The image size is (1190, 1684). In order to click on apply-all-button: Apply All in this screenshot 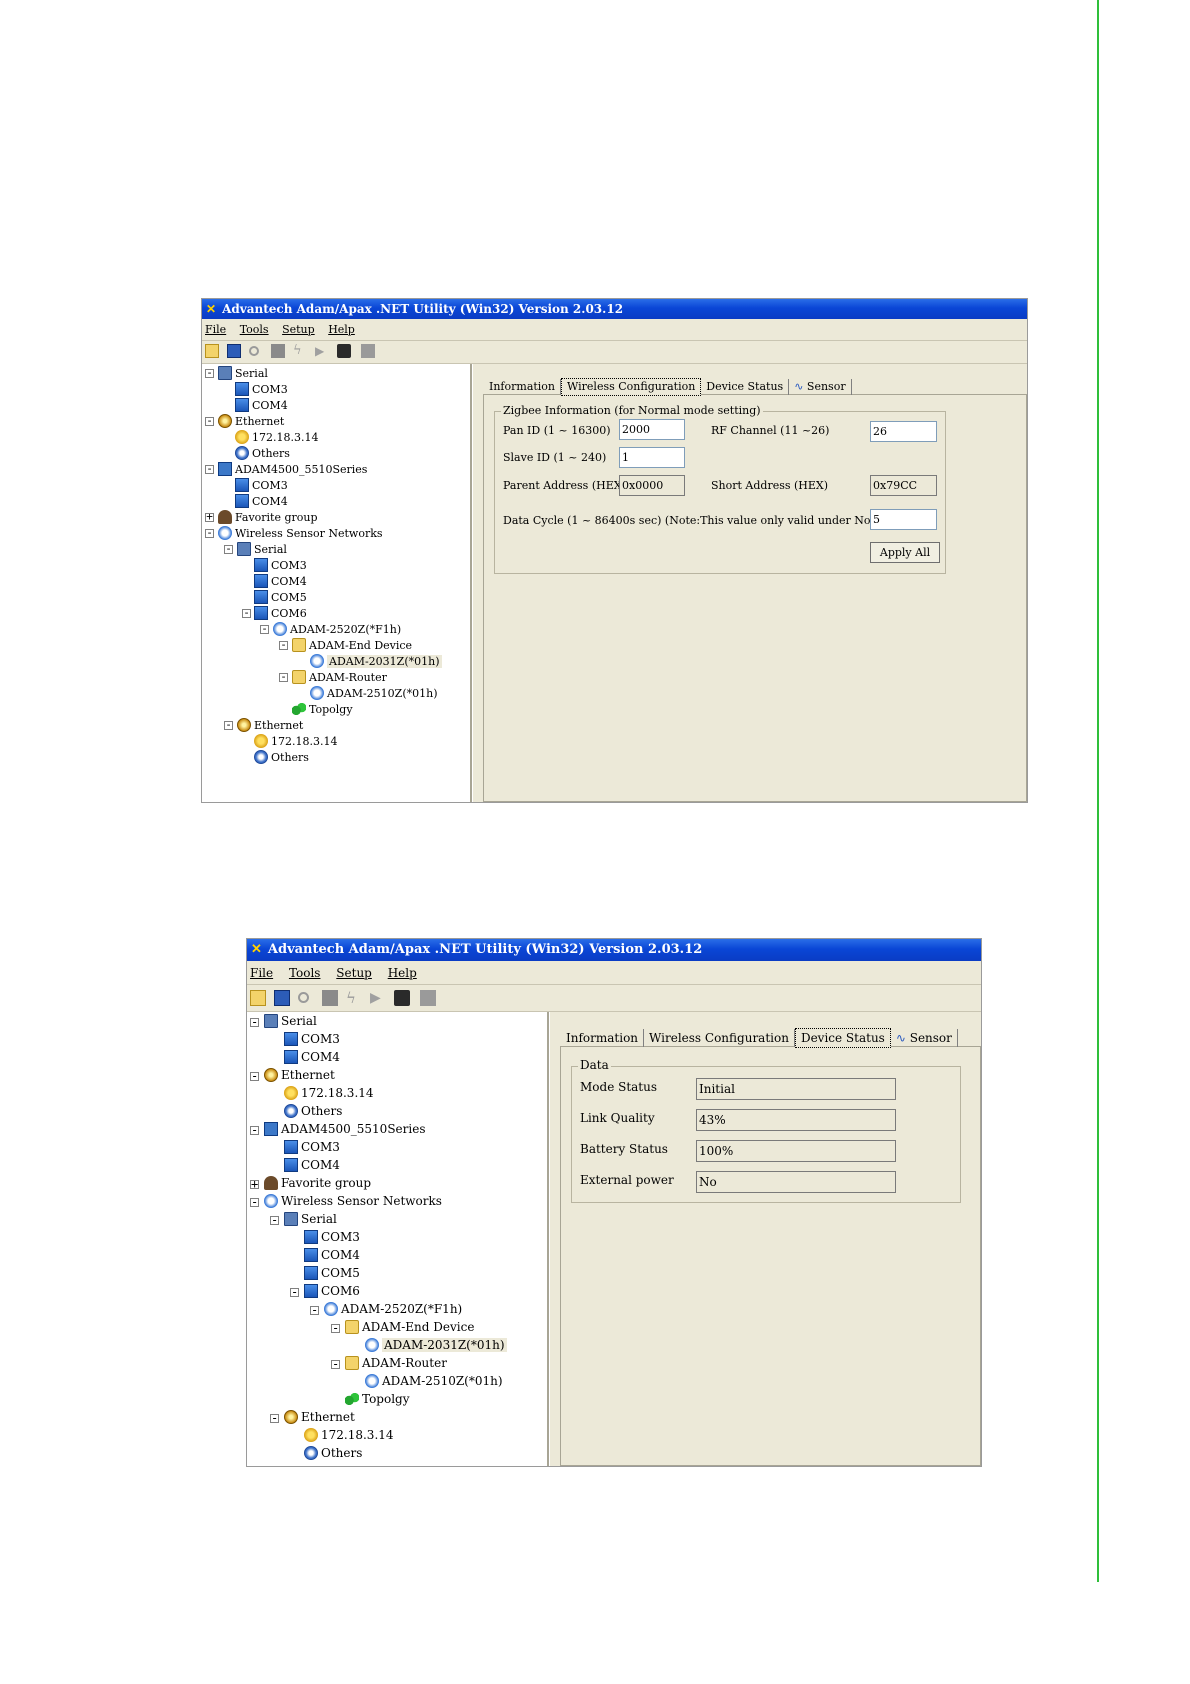, I will do `click(905, 552)`.